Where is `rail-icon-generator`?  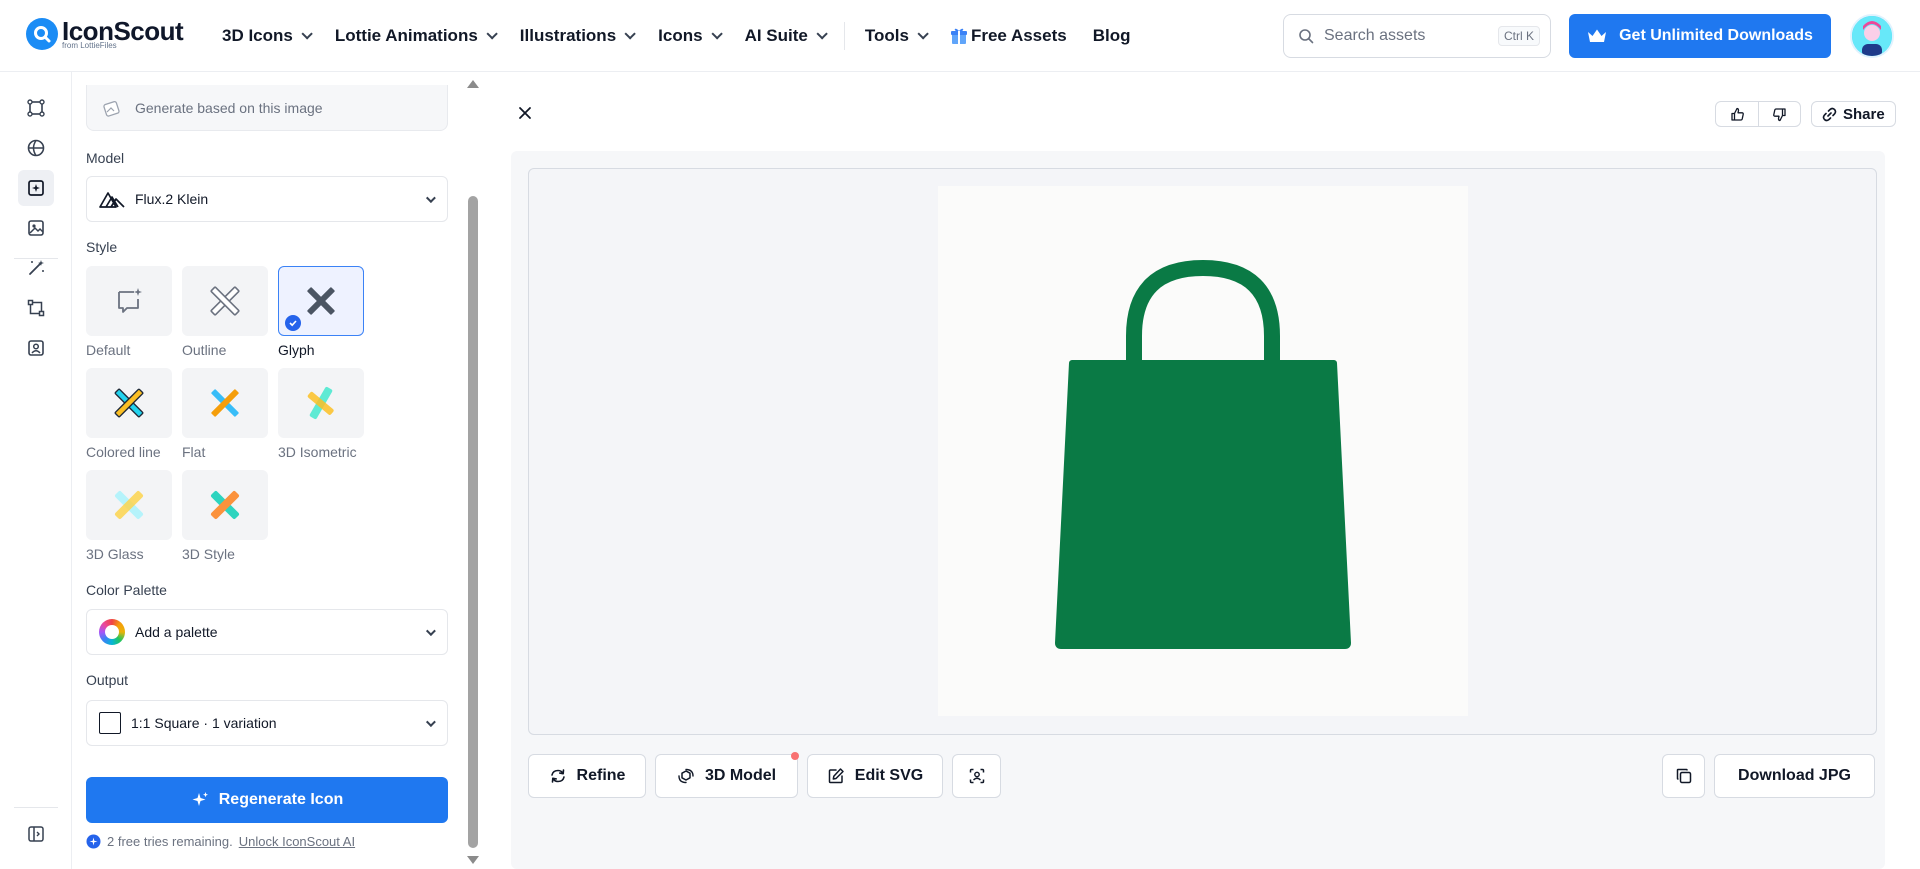 rail-icon-generator is located at coordinates (36, 188).